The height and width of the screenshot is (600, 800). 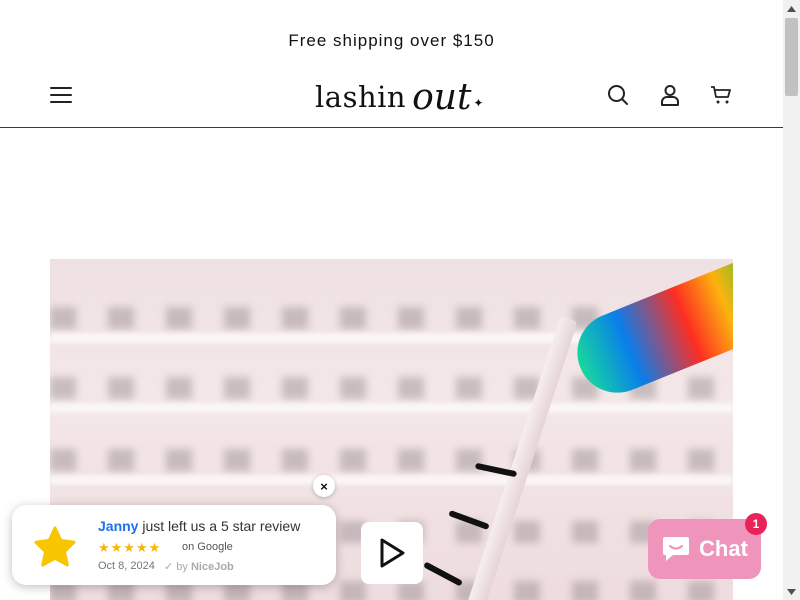 I want to click on announcement-text: Free shipping over $150, so click(x=391, y=40).